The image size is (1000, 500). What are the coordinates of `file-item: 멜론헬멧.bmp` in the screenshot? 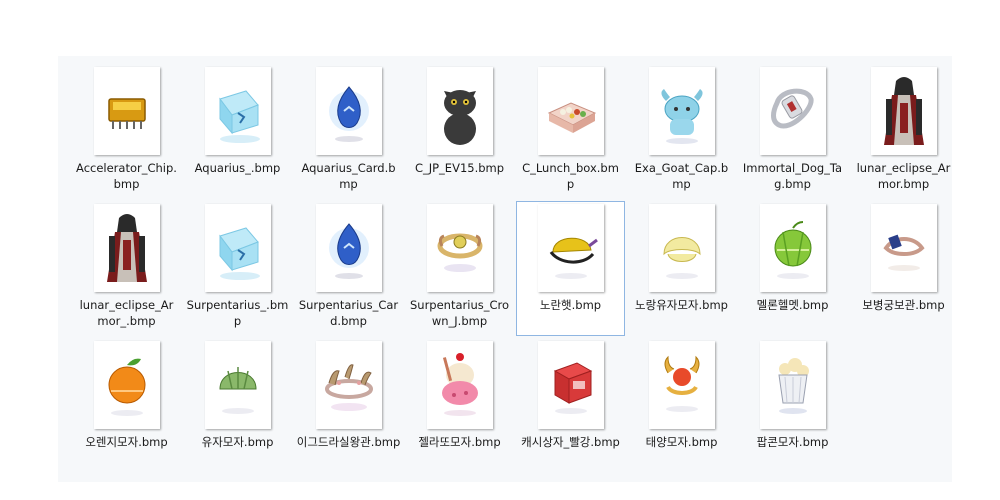 It's located at (792, 268).